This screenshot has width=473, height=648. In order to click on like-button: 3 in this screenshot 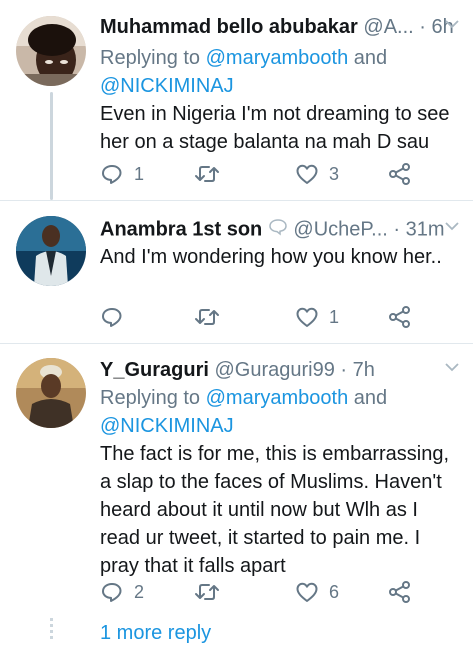, I will do `click(317, 174)`.